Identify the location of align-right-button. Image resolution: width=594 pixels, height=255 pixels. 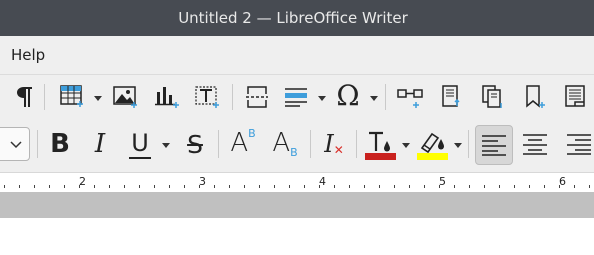
(578, 144).